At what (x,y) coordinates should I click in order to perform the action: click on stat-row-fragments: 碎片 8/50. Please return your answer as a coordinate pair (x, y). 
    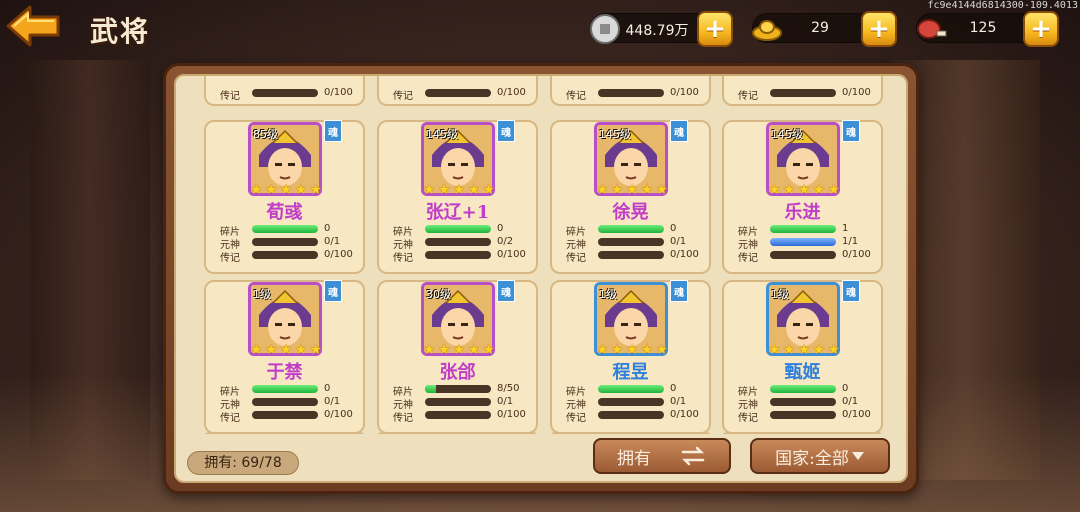
    Looking at the image, I should click on (463, 390).